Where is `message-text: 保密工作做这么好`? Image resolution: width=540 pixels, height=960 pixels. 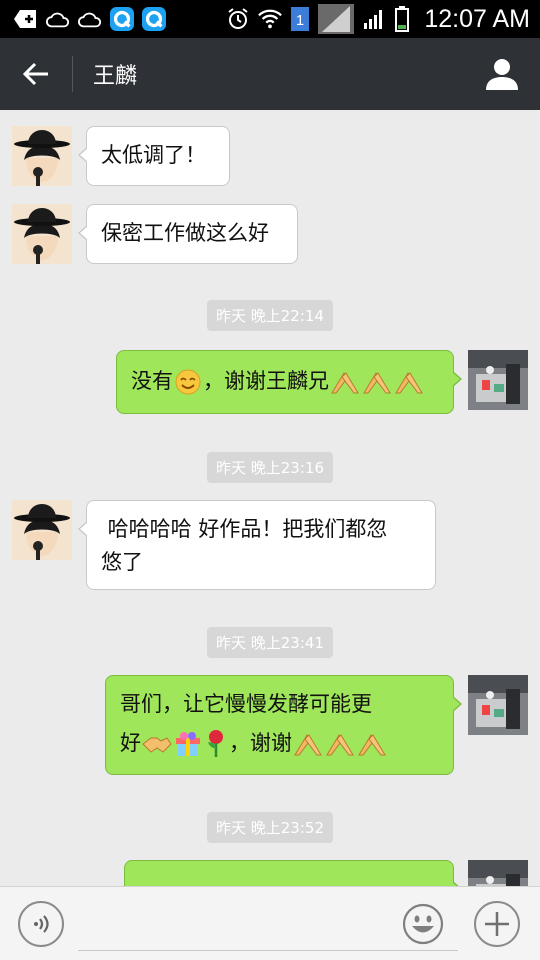 message-text: 保密工作做这么好 is located at coordinates (185, 233).